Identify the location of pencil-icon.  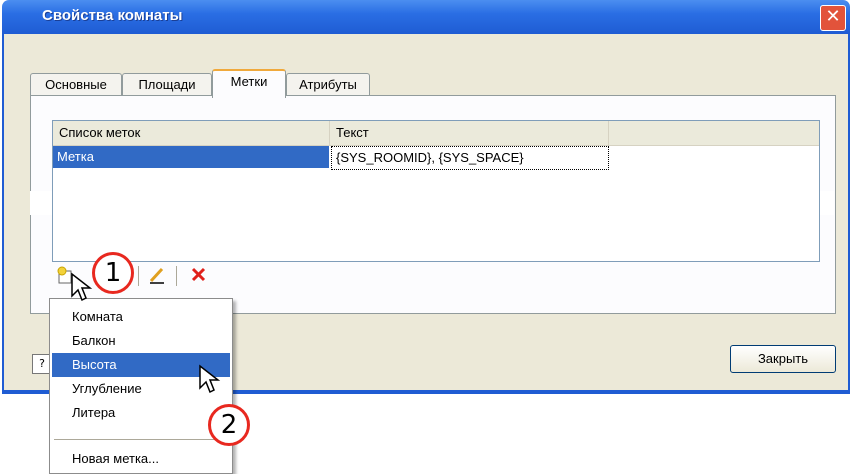
(156, 275).